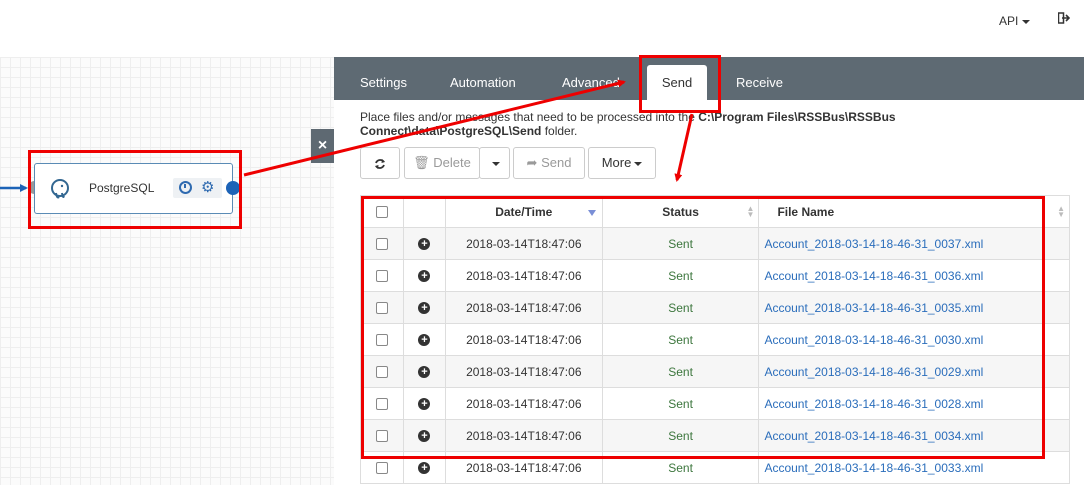  What do you see at coordinates (806, 211) in the screenshot?
I see `filename-header-label: File Name` at bounding box center [806, 211].